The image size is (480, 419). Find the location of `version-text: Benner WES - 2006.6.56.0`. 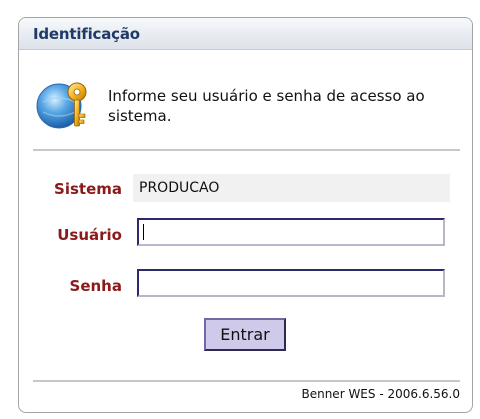

version-text: Benner WES - 2006.6.56.0 is located at coordinates (380, 394).